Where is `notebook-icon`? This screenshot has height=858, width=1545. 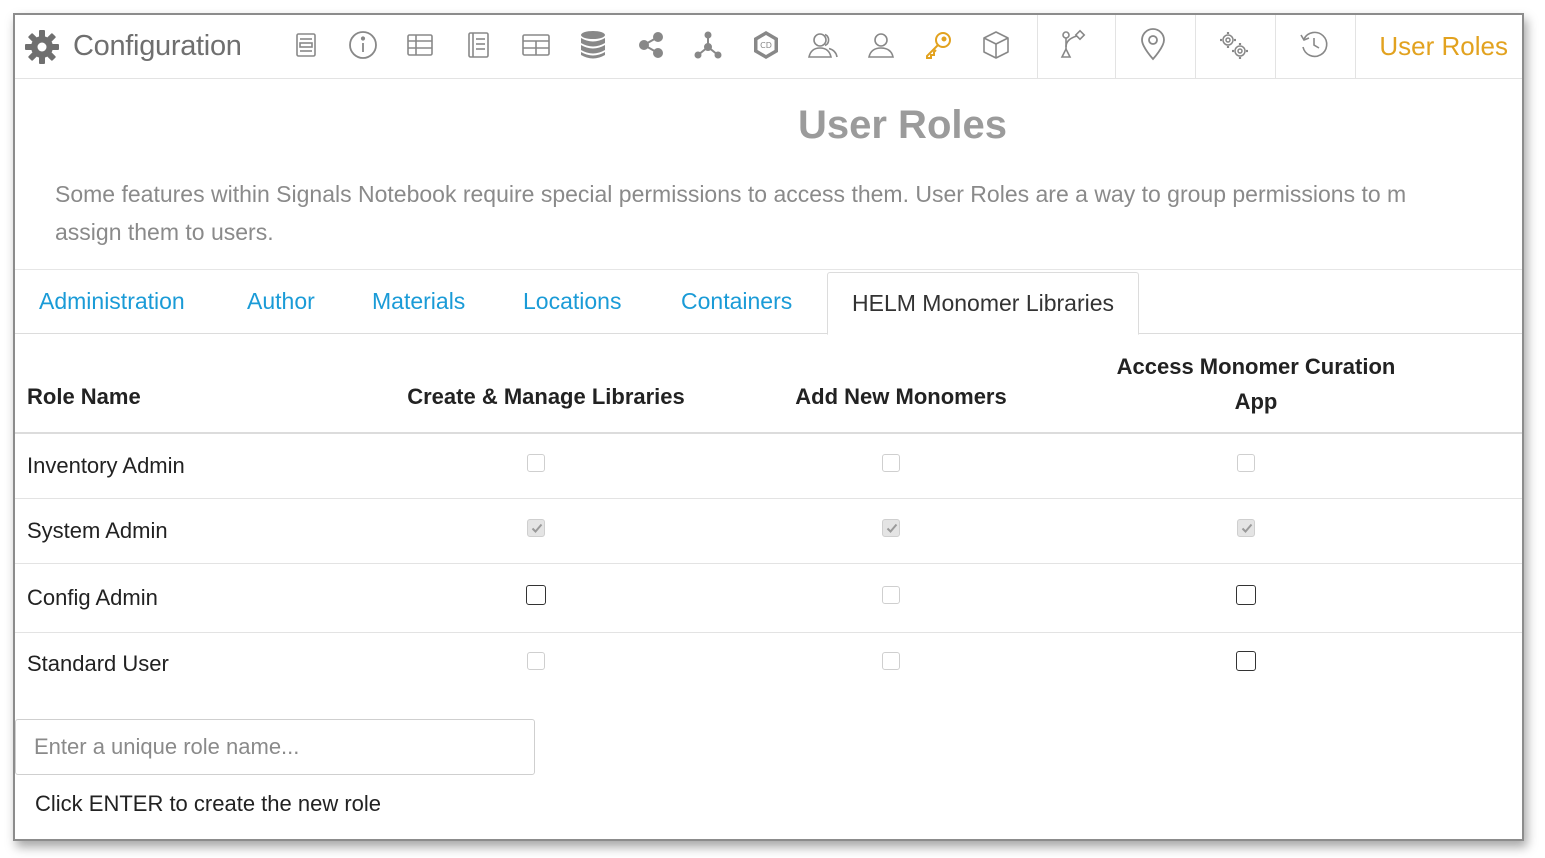 notebook-icon is located at coordinates (478, 45).